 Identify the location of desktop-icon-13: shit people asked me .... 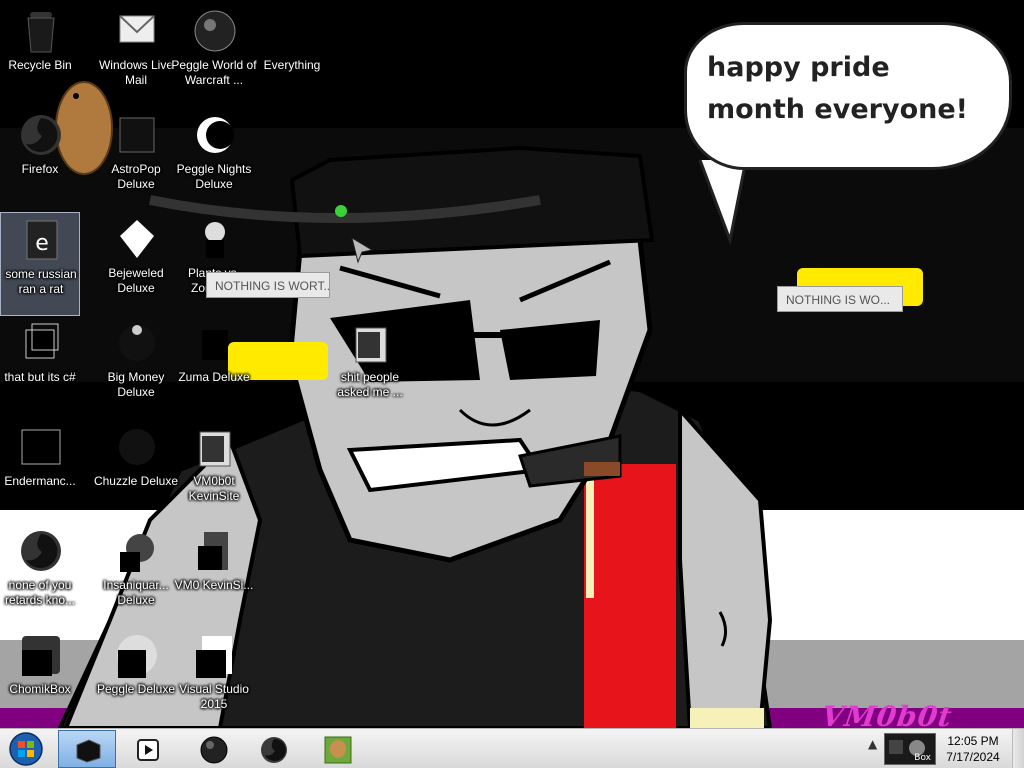
(370, 368).